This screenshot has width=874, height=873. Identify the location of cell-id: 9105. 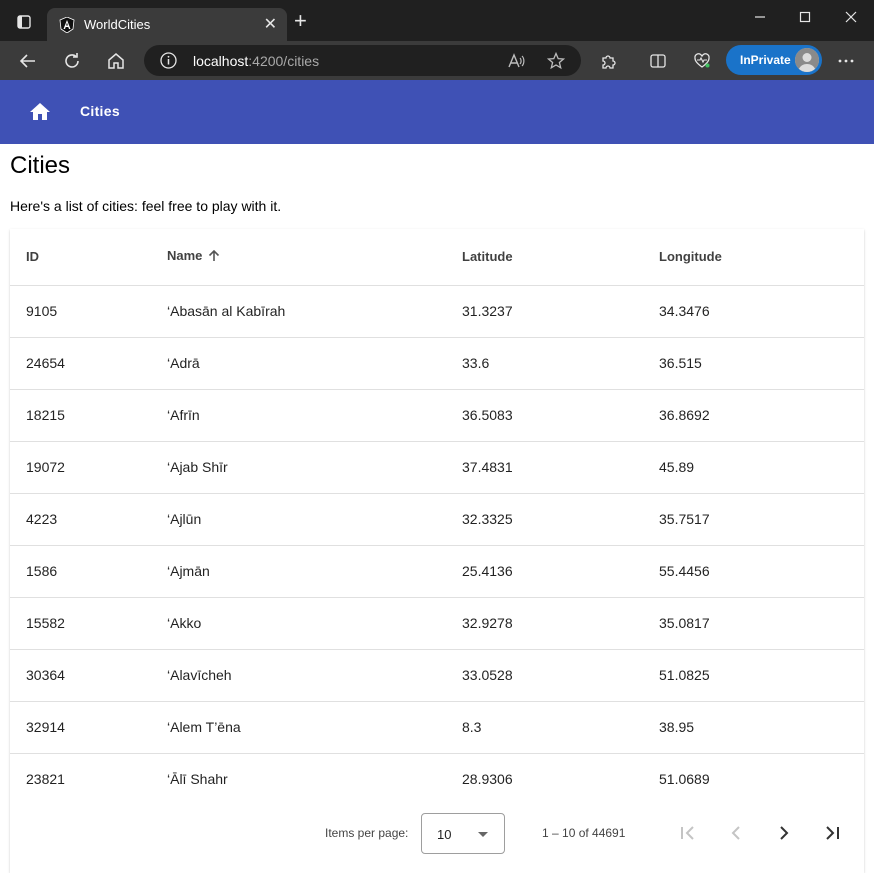
(88, 311).